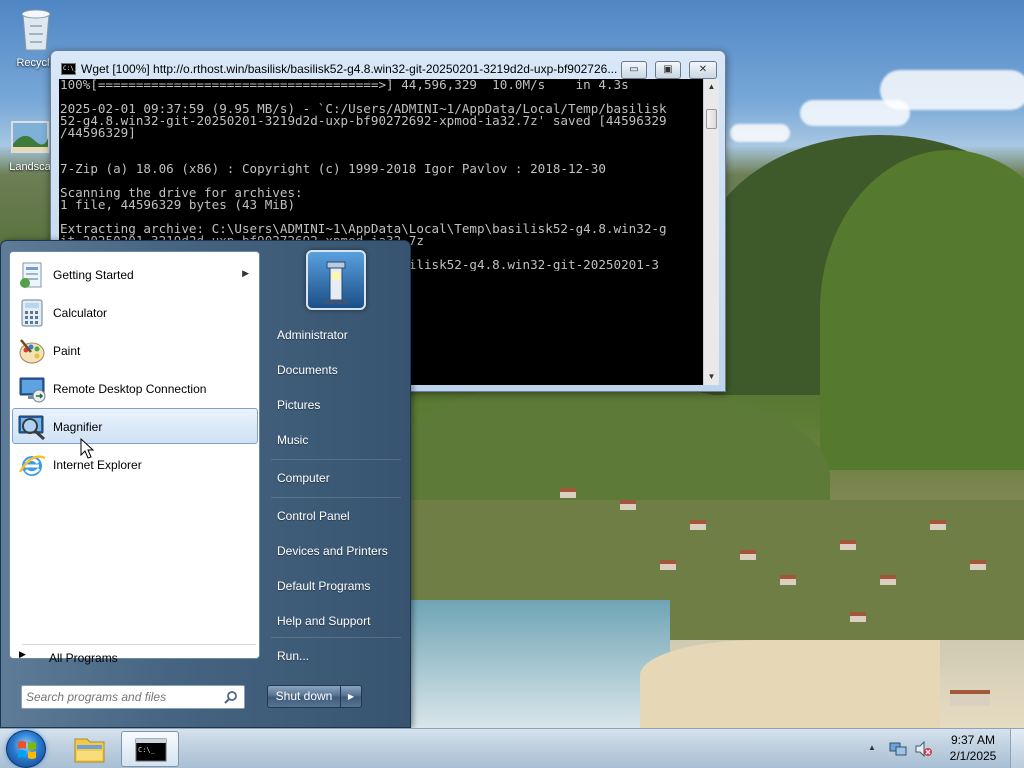 The height and width of the screenshot is (768, 1024). Describe the element at coordinates (711, 232) in the screenshot. I see `vertical-scrollbar: ▲ ▼` at that location.